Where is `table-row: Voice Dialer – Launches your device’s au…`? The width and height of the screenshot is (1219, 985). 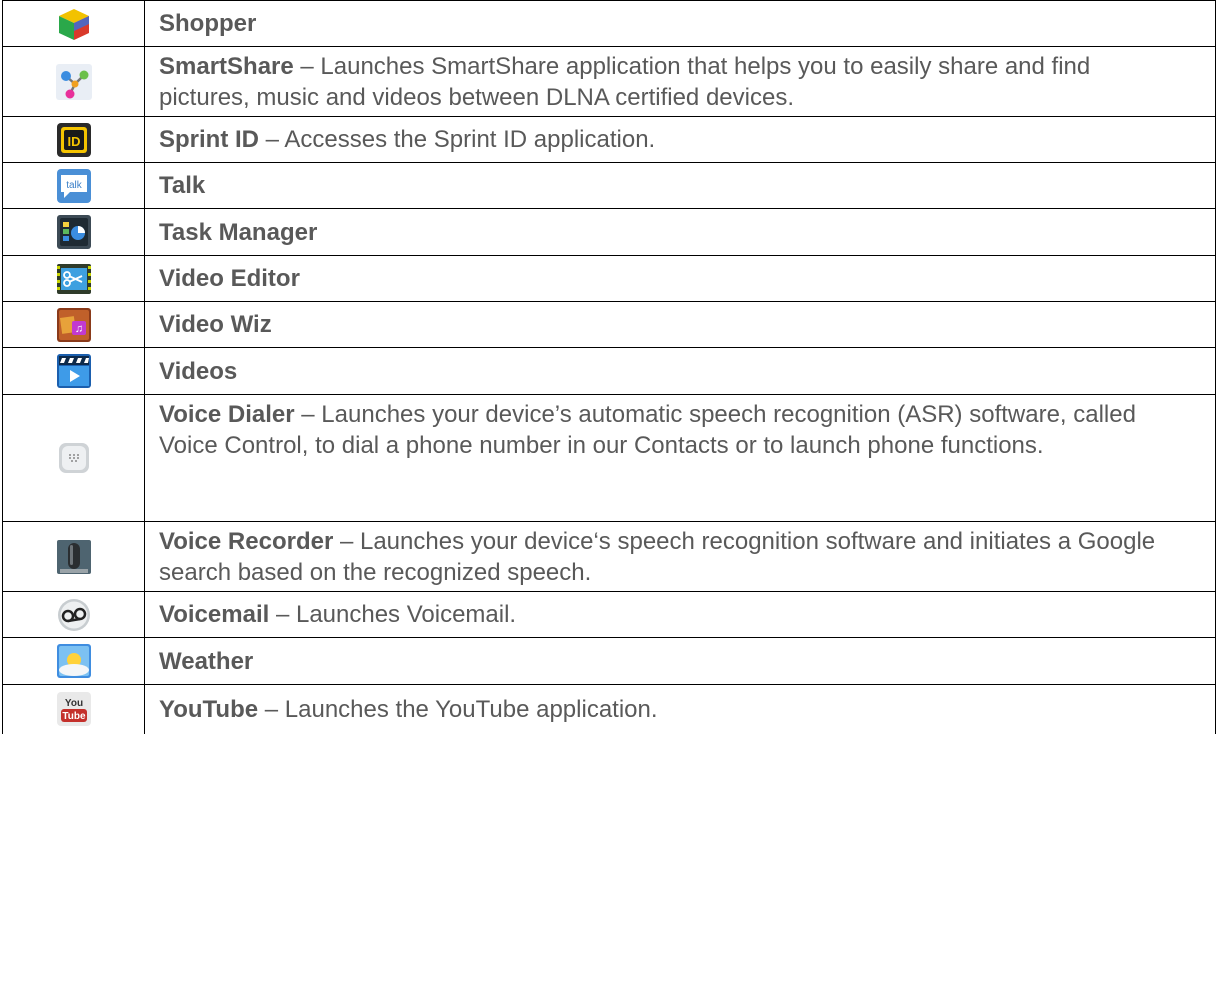
table-row: Voice Dialer – Launches your device’s au… is located at coordinates (609, 458).